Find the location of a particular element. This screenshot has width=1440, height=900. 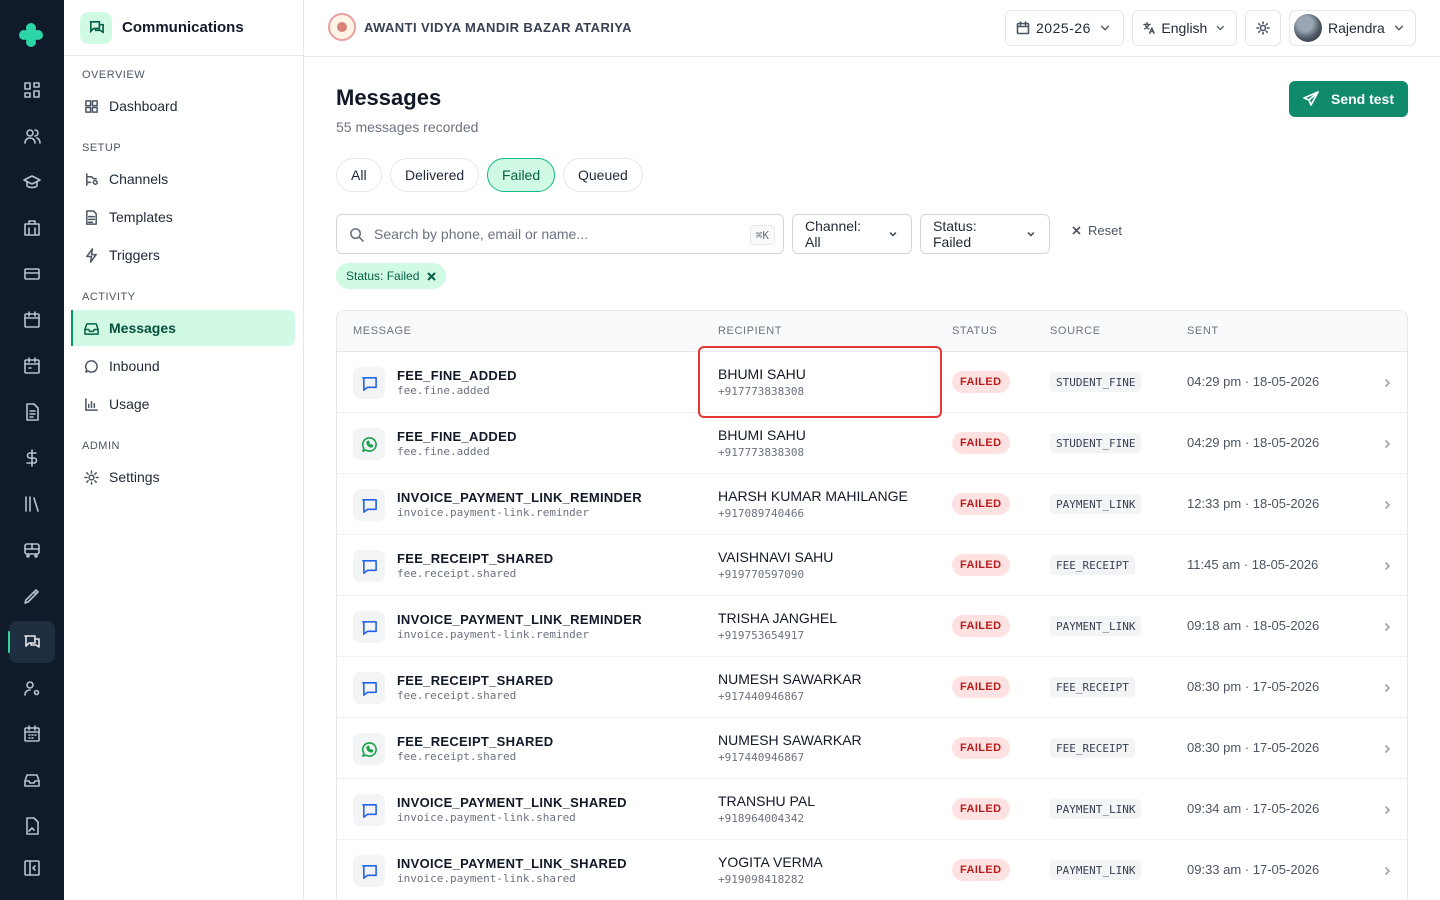

rail-graduation-cap-icon is located at coordinates (32, 182).